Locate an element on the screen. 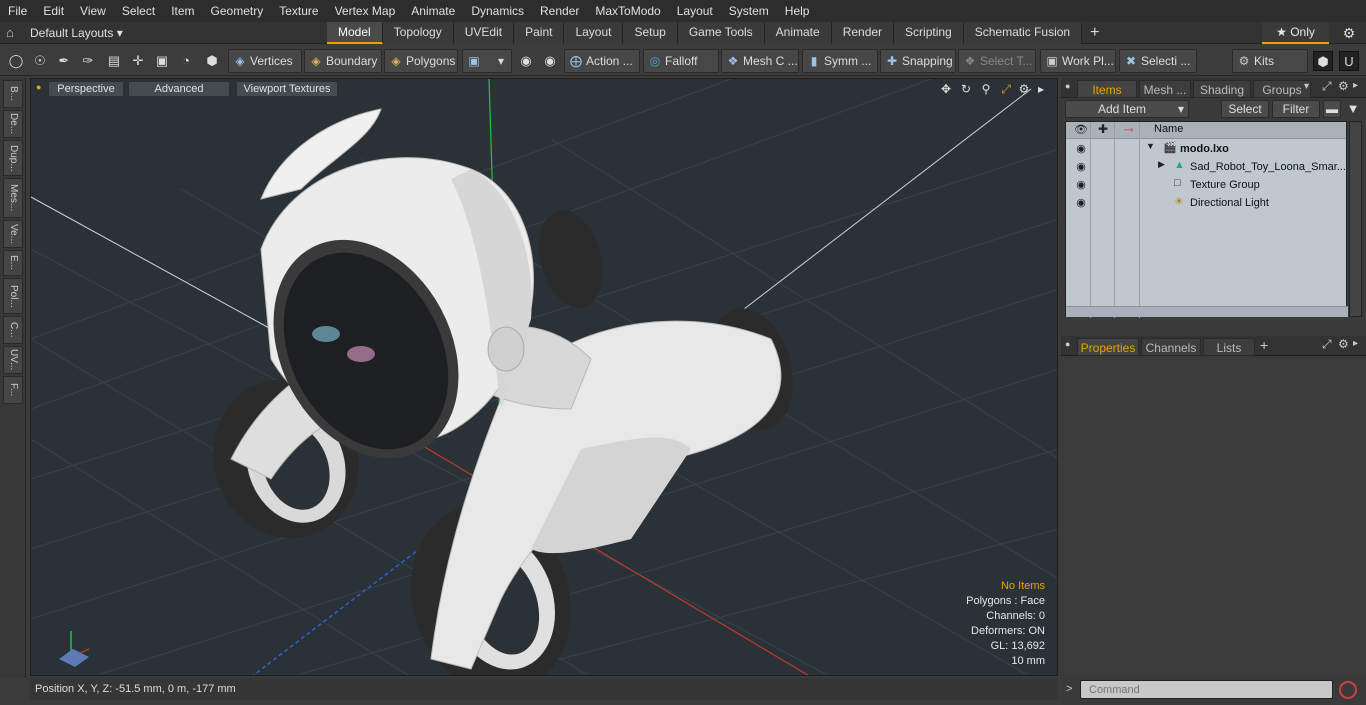 The height and width of the screenshot is (705, 1366). menu-edit: Edit is located at coordinates (53, 11).